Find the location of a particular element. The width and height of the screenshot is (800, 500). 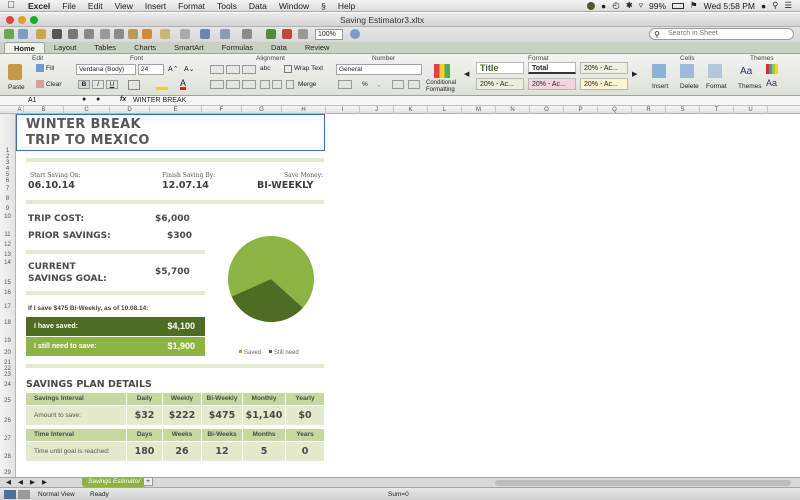

column-header: B is located at coordinates (44, 110).